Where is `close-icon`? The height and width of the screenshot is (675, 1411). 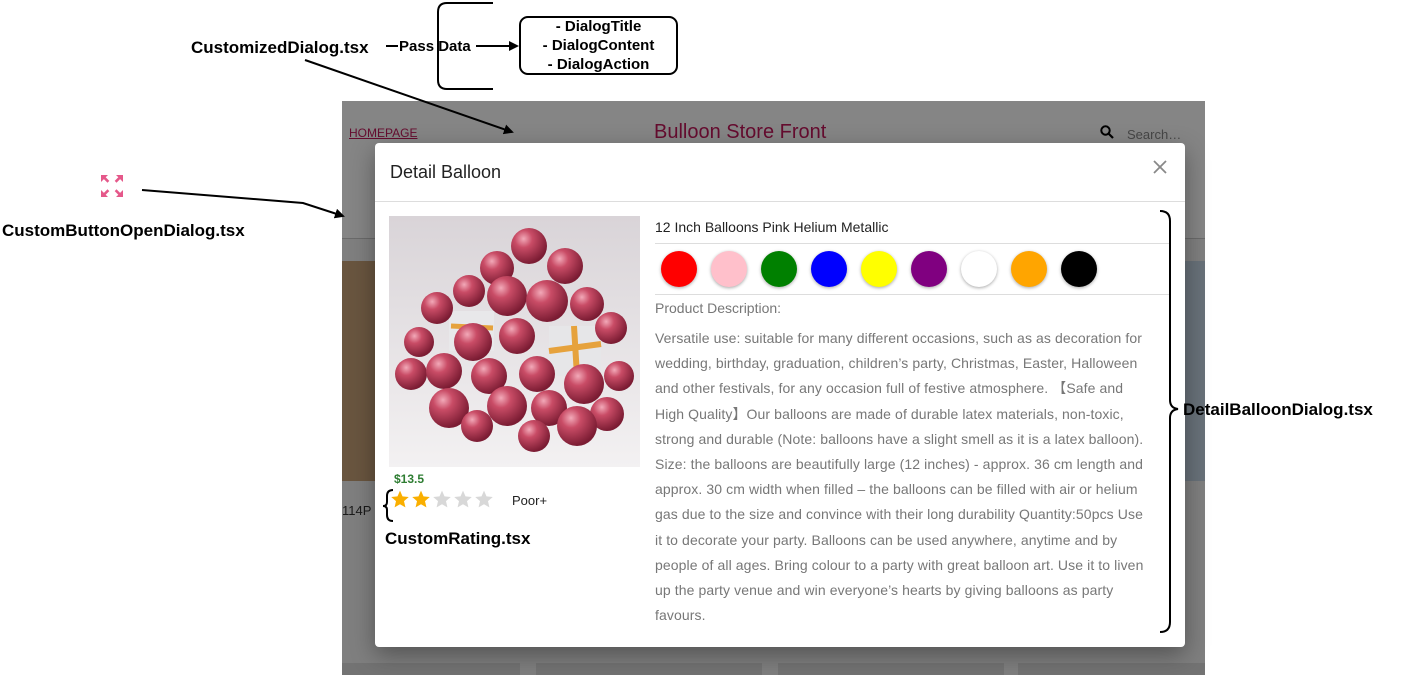 close-icon is located at coordinates (1160, 167).